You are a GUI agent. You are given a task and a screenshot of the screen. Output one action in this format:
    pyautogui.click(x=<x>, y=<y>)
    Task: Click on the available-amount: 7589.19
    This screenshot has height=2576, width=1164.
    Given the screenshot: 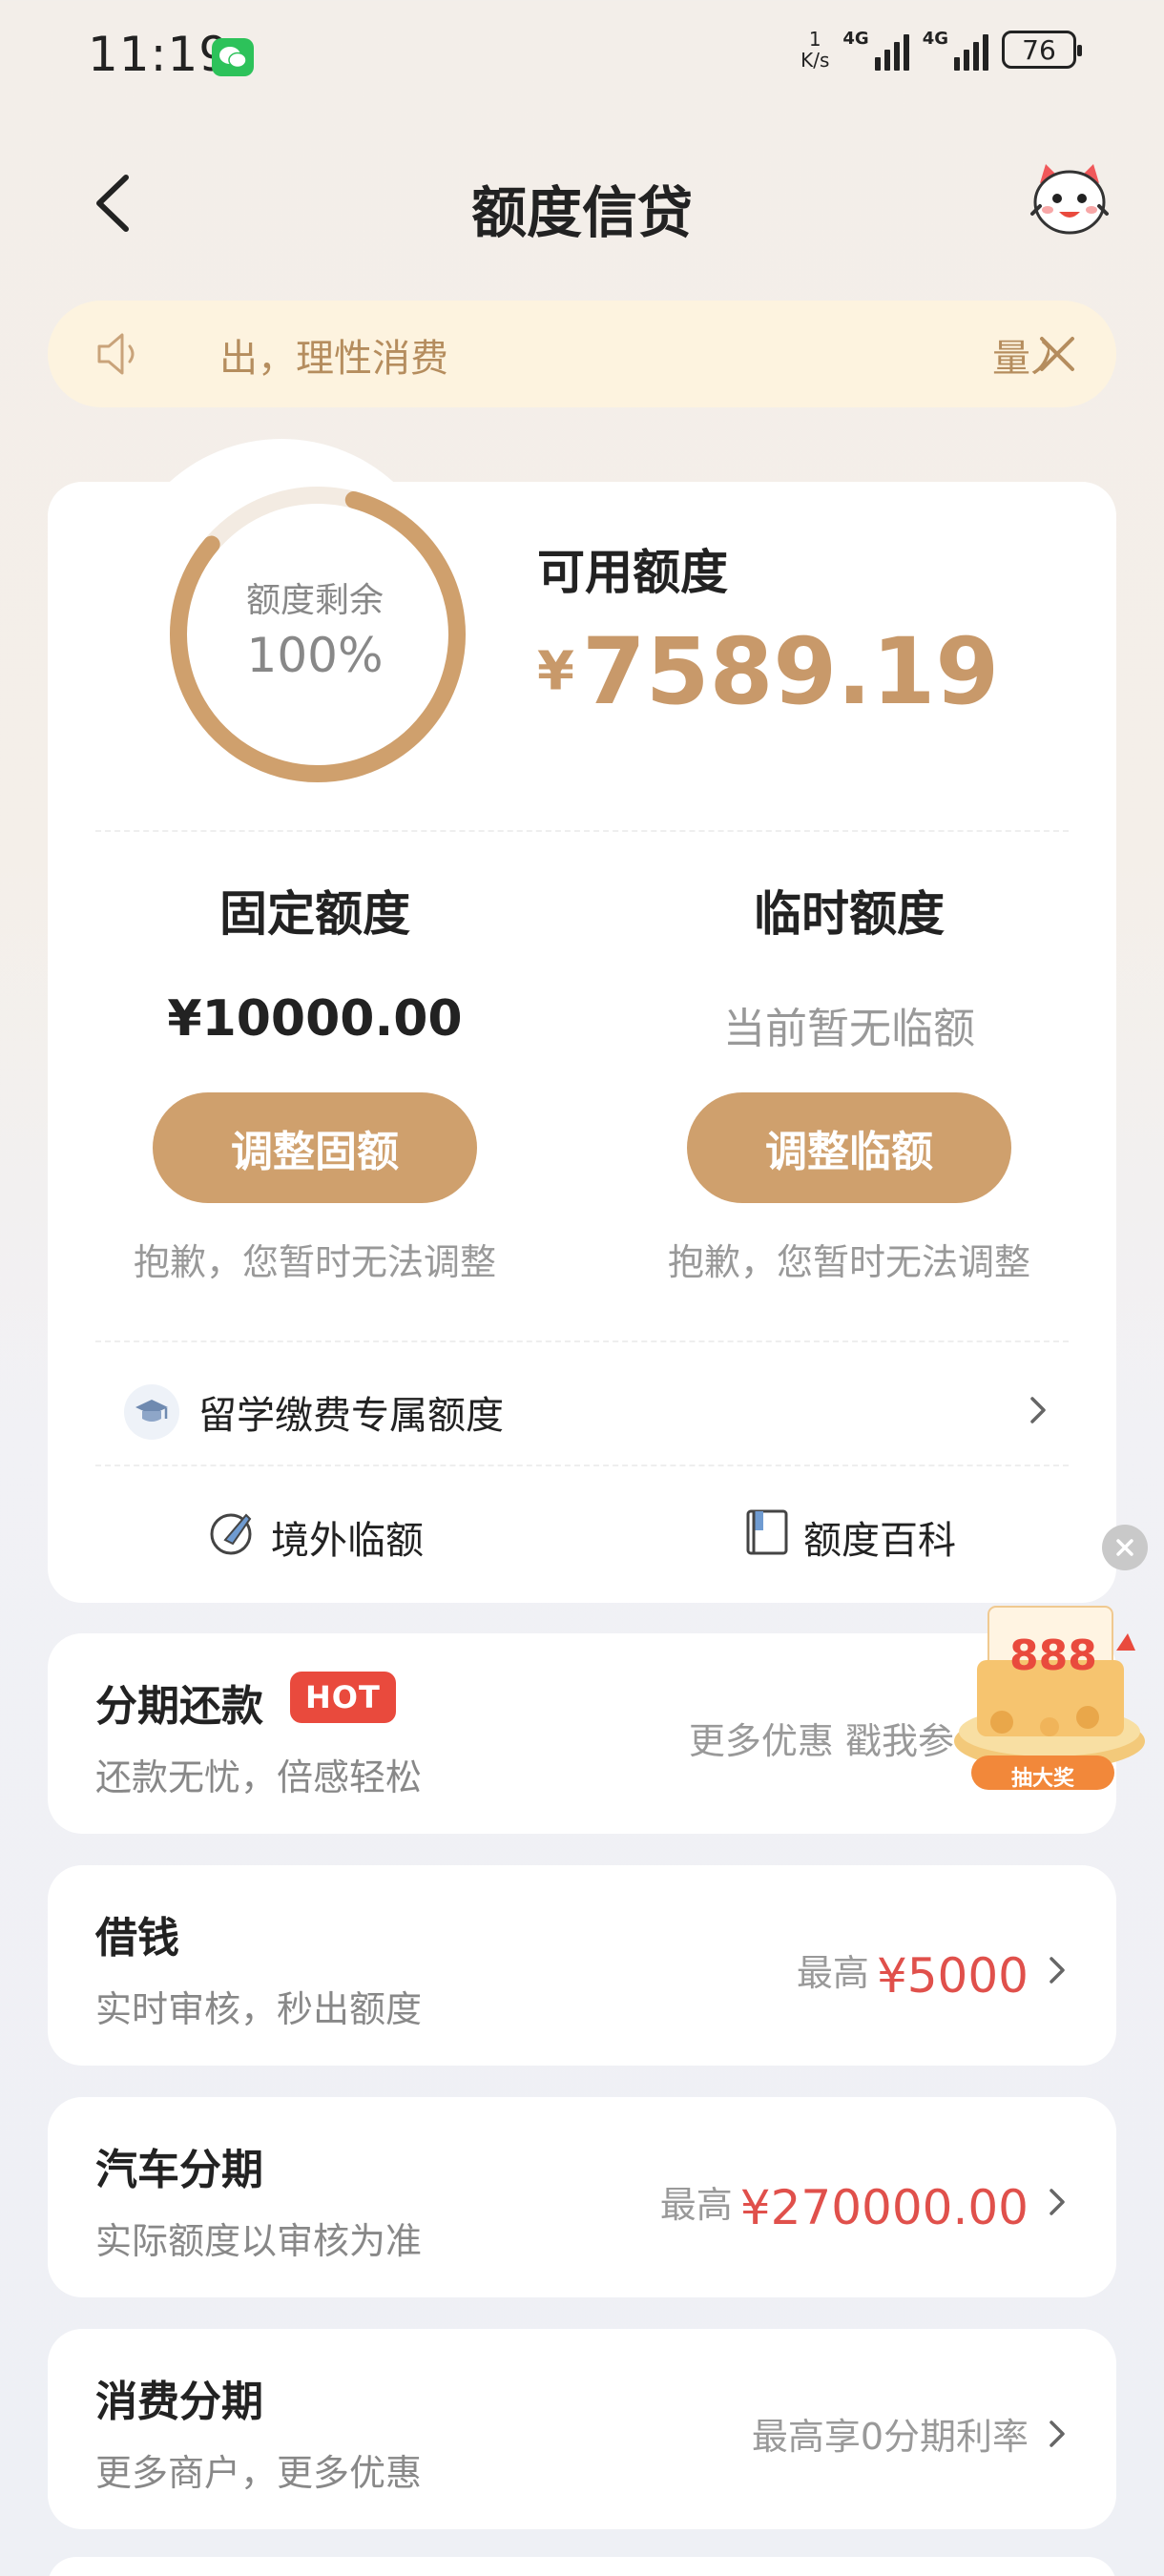 What is the action you would take?
    pyautogui.click(x=790, y=671)
    